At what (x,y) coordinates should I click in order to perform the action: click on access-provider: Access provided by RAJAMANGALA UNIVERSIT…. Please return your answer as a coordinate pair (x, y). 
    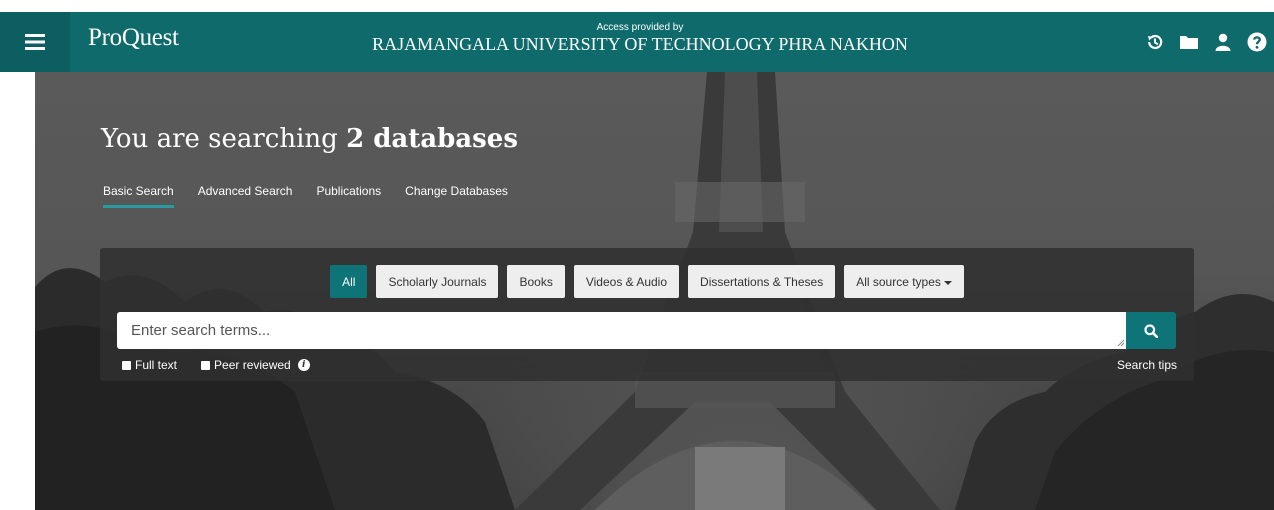
    Looking at the image, I should click on (640, 38).